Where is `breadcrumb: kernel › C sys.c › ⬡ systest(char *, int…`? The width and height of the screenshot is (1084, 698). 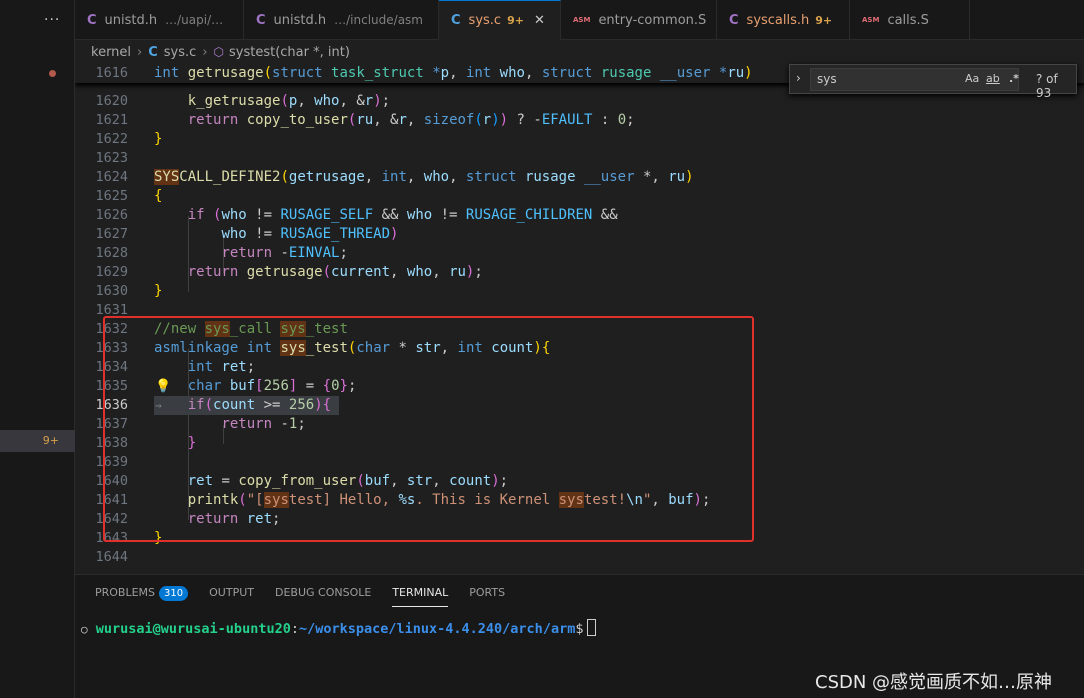
breadcrumb: kernel › C sys.c › ⬡ systest(char *, int… is located at coordinates (579, 52).